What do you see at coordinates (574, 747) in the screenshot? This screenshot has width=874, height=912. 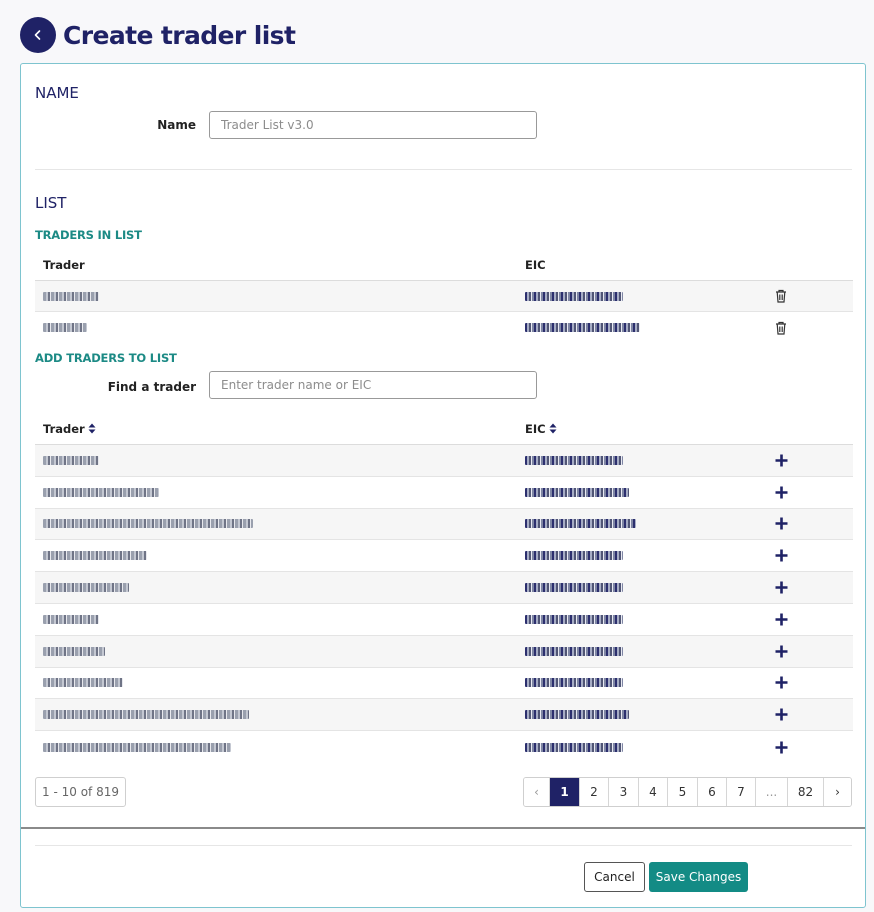 I see `eic-code: 11XAXPO-SOLUTNS` at bounding box center [574, 747].